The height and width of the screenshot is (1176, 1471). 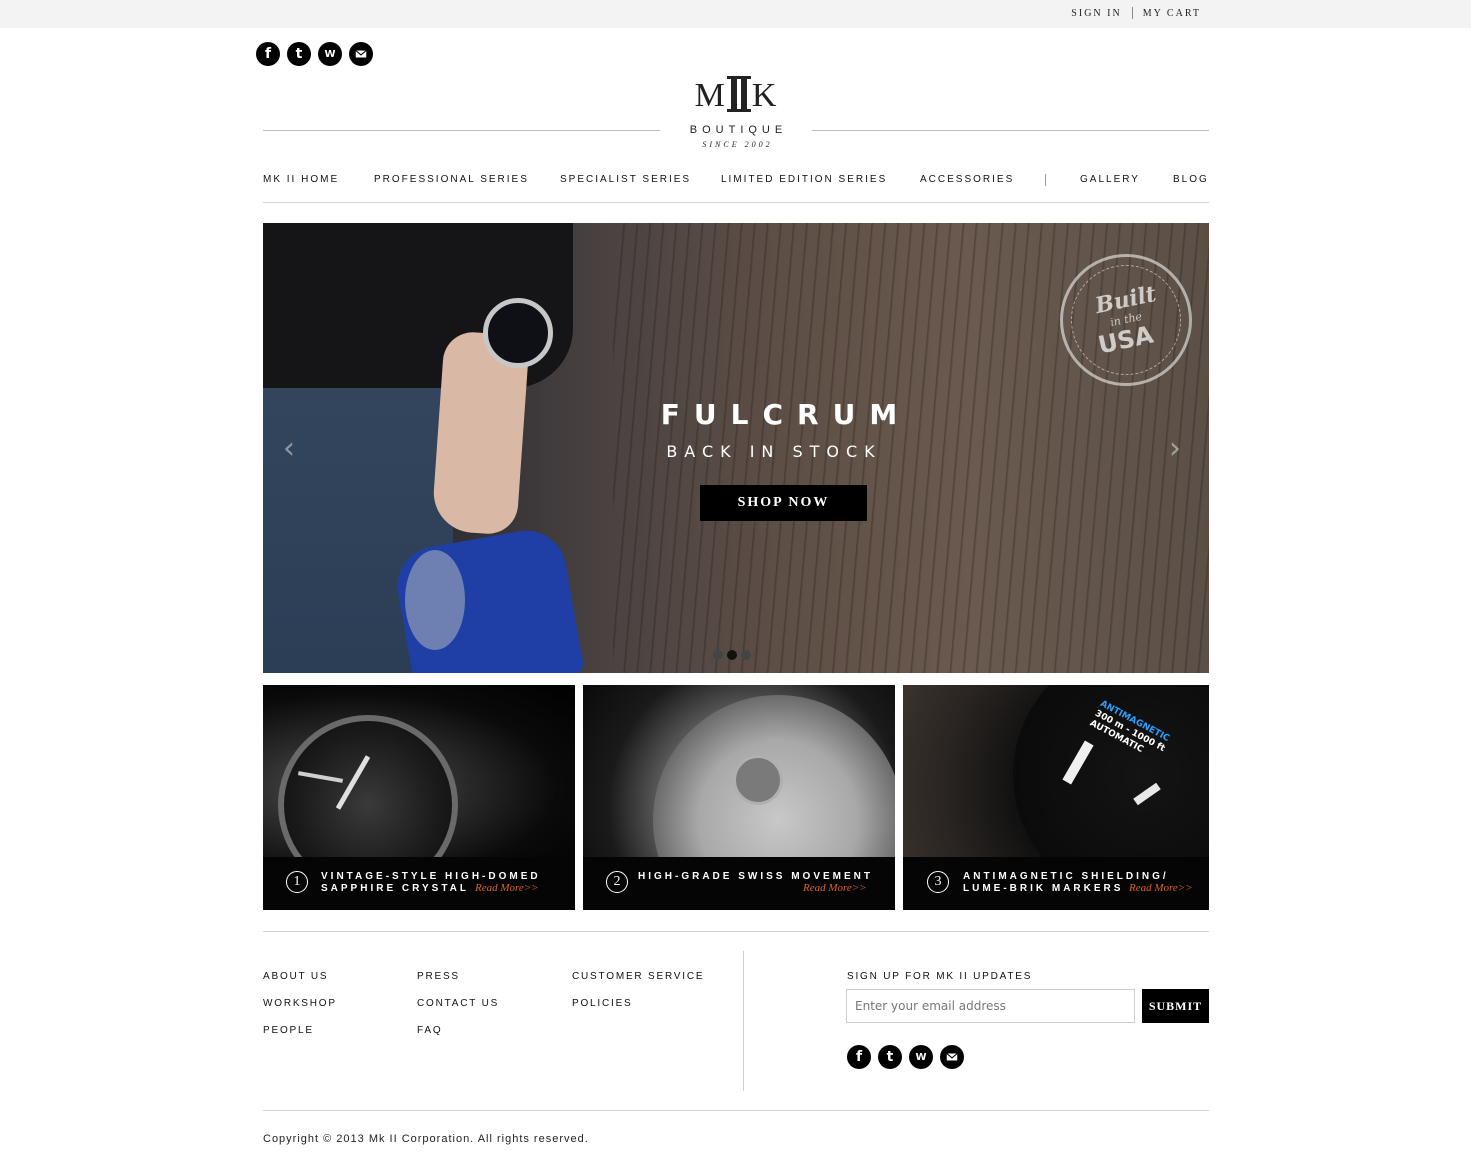 I want to click on footer-link-policies: POLICIES, so click(x=602, y=1003).